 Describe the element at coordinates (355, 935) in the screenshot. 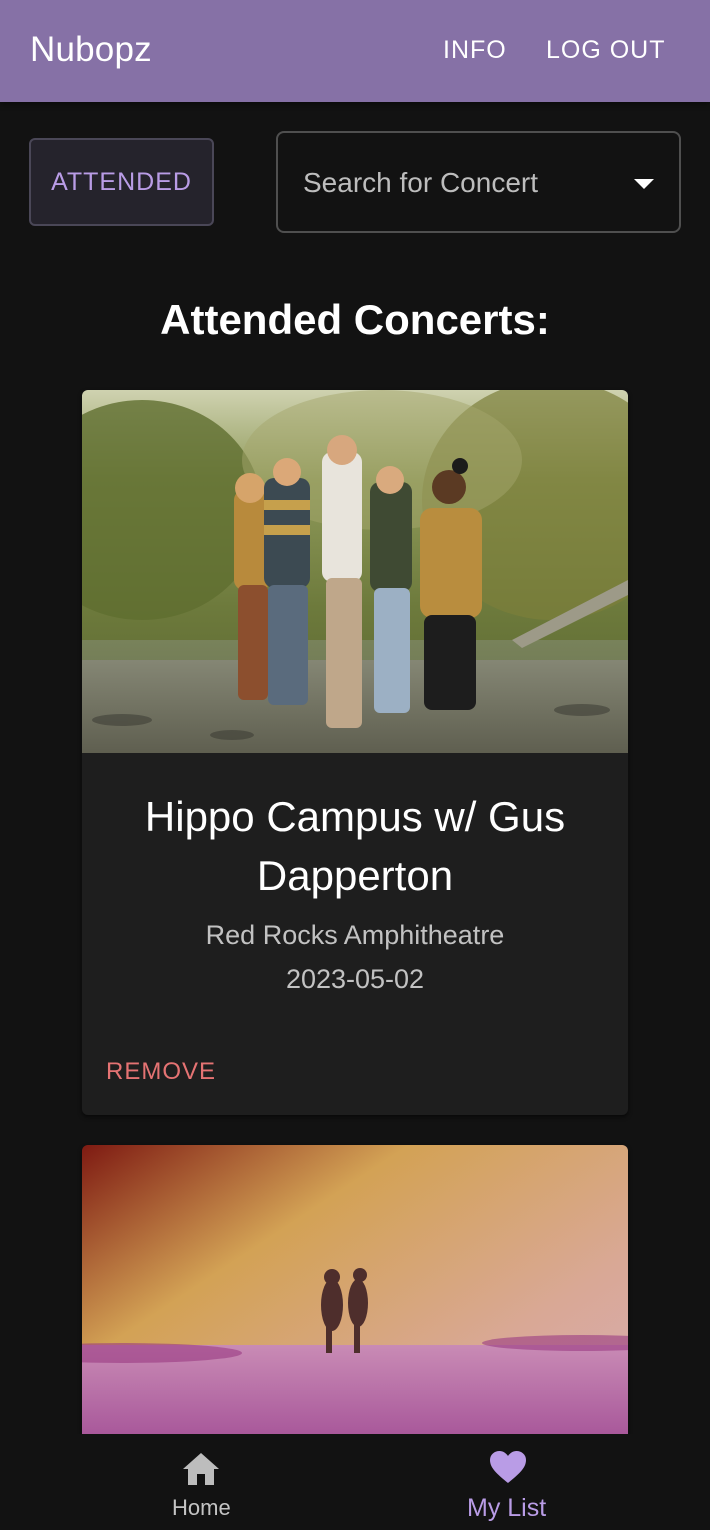

I see `concert-venue: Red Rocks Amphitheatre` at that location.